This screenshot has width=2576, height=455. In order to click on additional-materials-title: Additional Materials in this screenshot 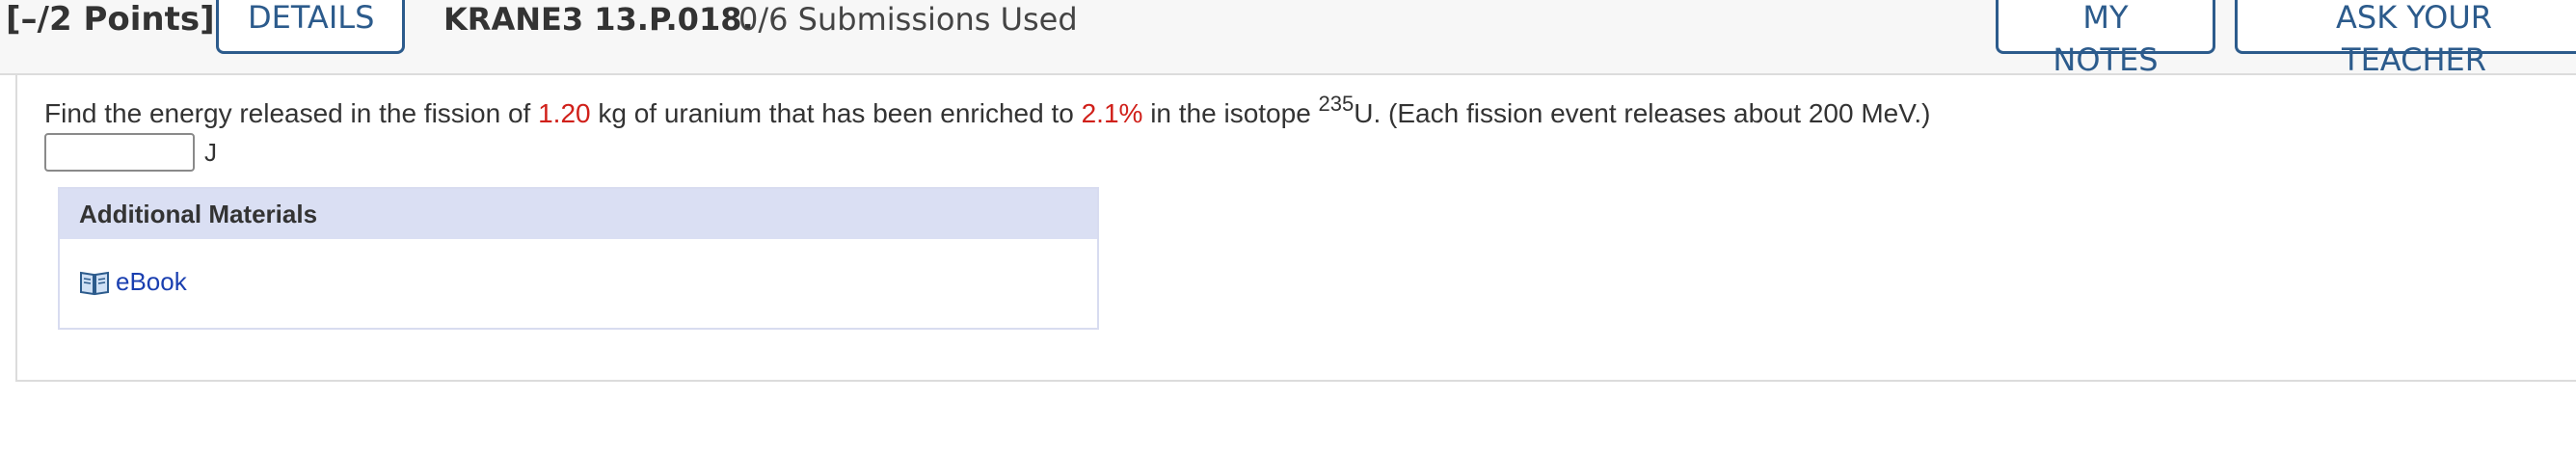, I will do `click(579, 214)`.